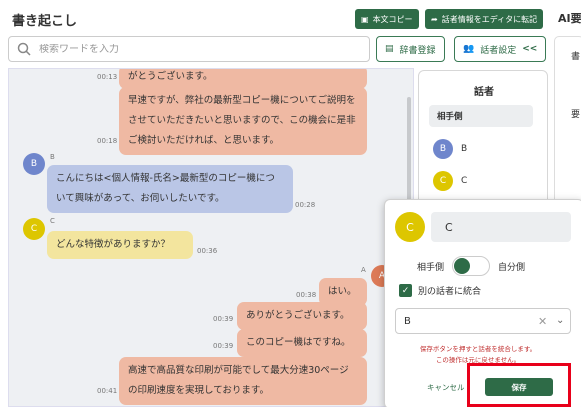 The image size is (581, 407). I want to click on ai-summary-title: AI要, so click(569, 18).